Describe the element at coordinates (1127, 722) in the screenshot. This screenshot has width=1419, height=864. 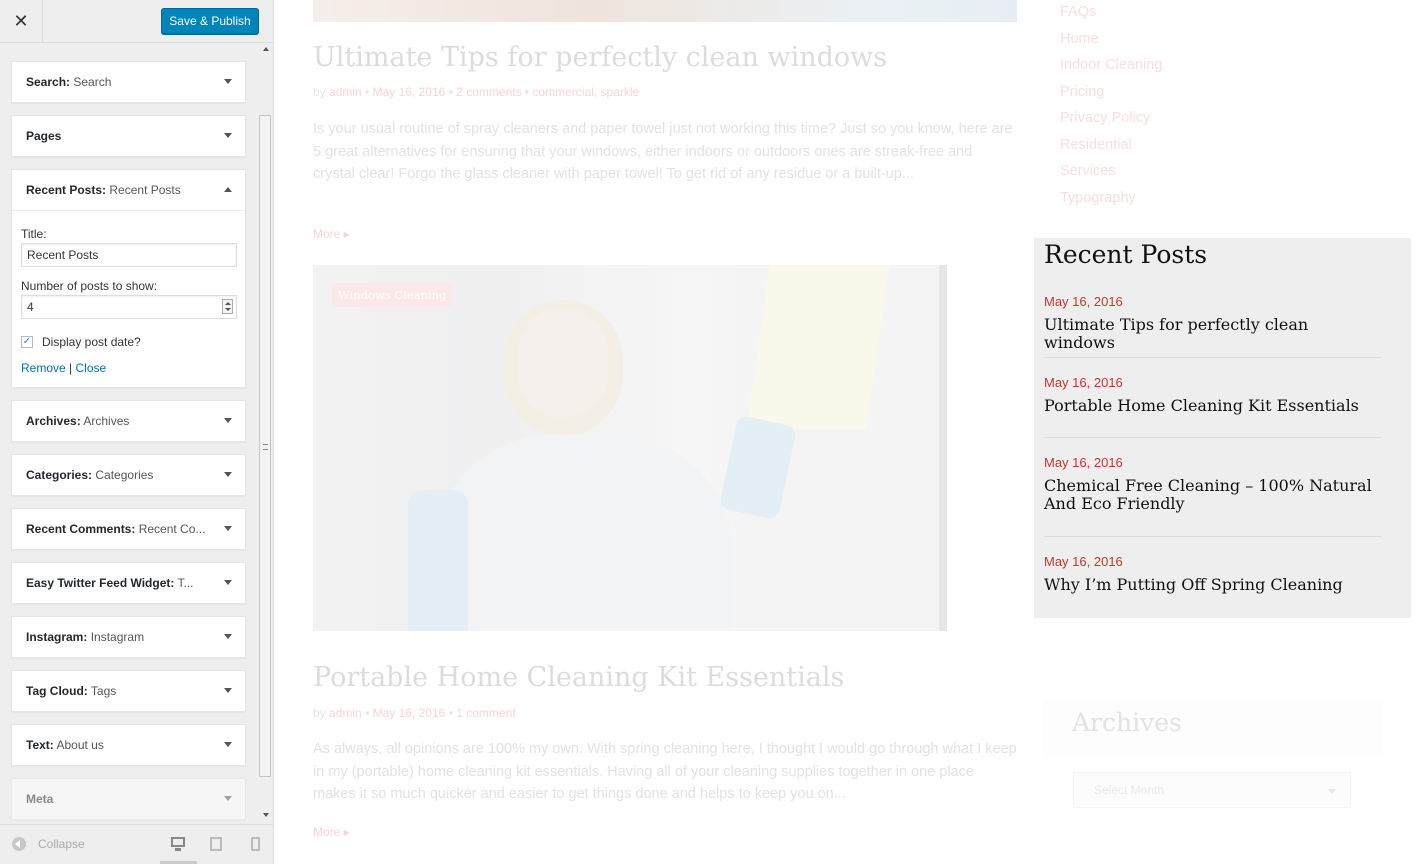
I see `widget-heading: Archives` at that location.